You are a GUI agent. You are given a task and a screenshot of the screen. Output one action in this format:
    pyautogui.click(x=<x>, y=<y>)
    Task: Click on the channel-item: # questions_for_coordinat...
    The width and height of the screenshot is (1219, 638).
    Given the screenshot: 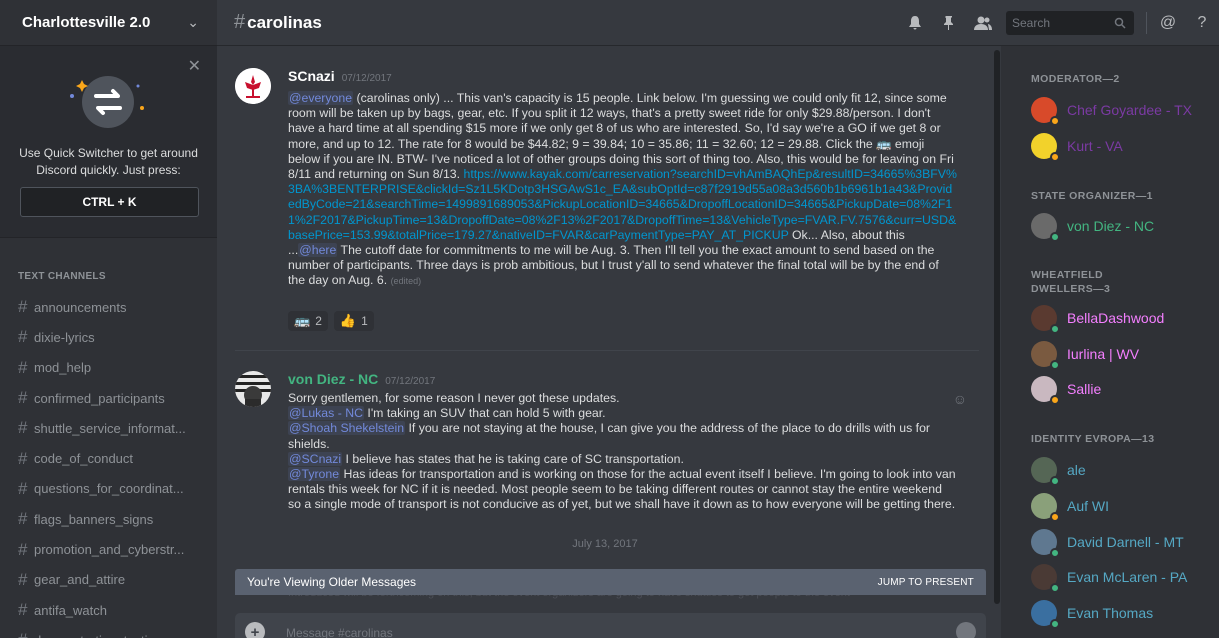 What is the action you would take?
    pyautogui.click(x=108, y=489)
    